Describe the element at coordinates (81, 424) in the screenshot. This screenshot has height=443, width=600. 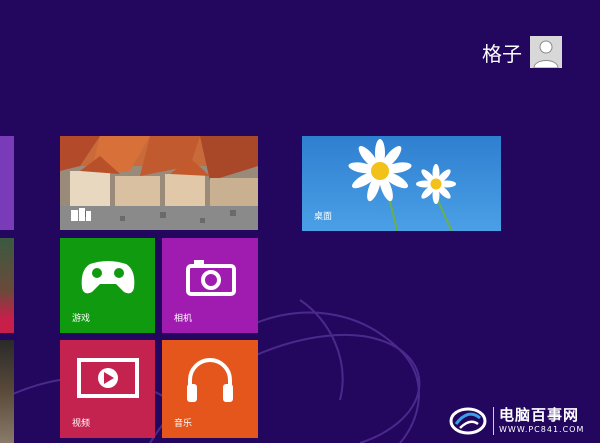
I see `tile-label-video: 视频` at that location.